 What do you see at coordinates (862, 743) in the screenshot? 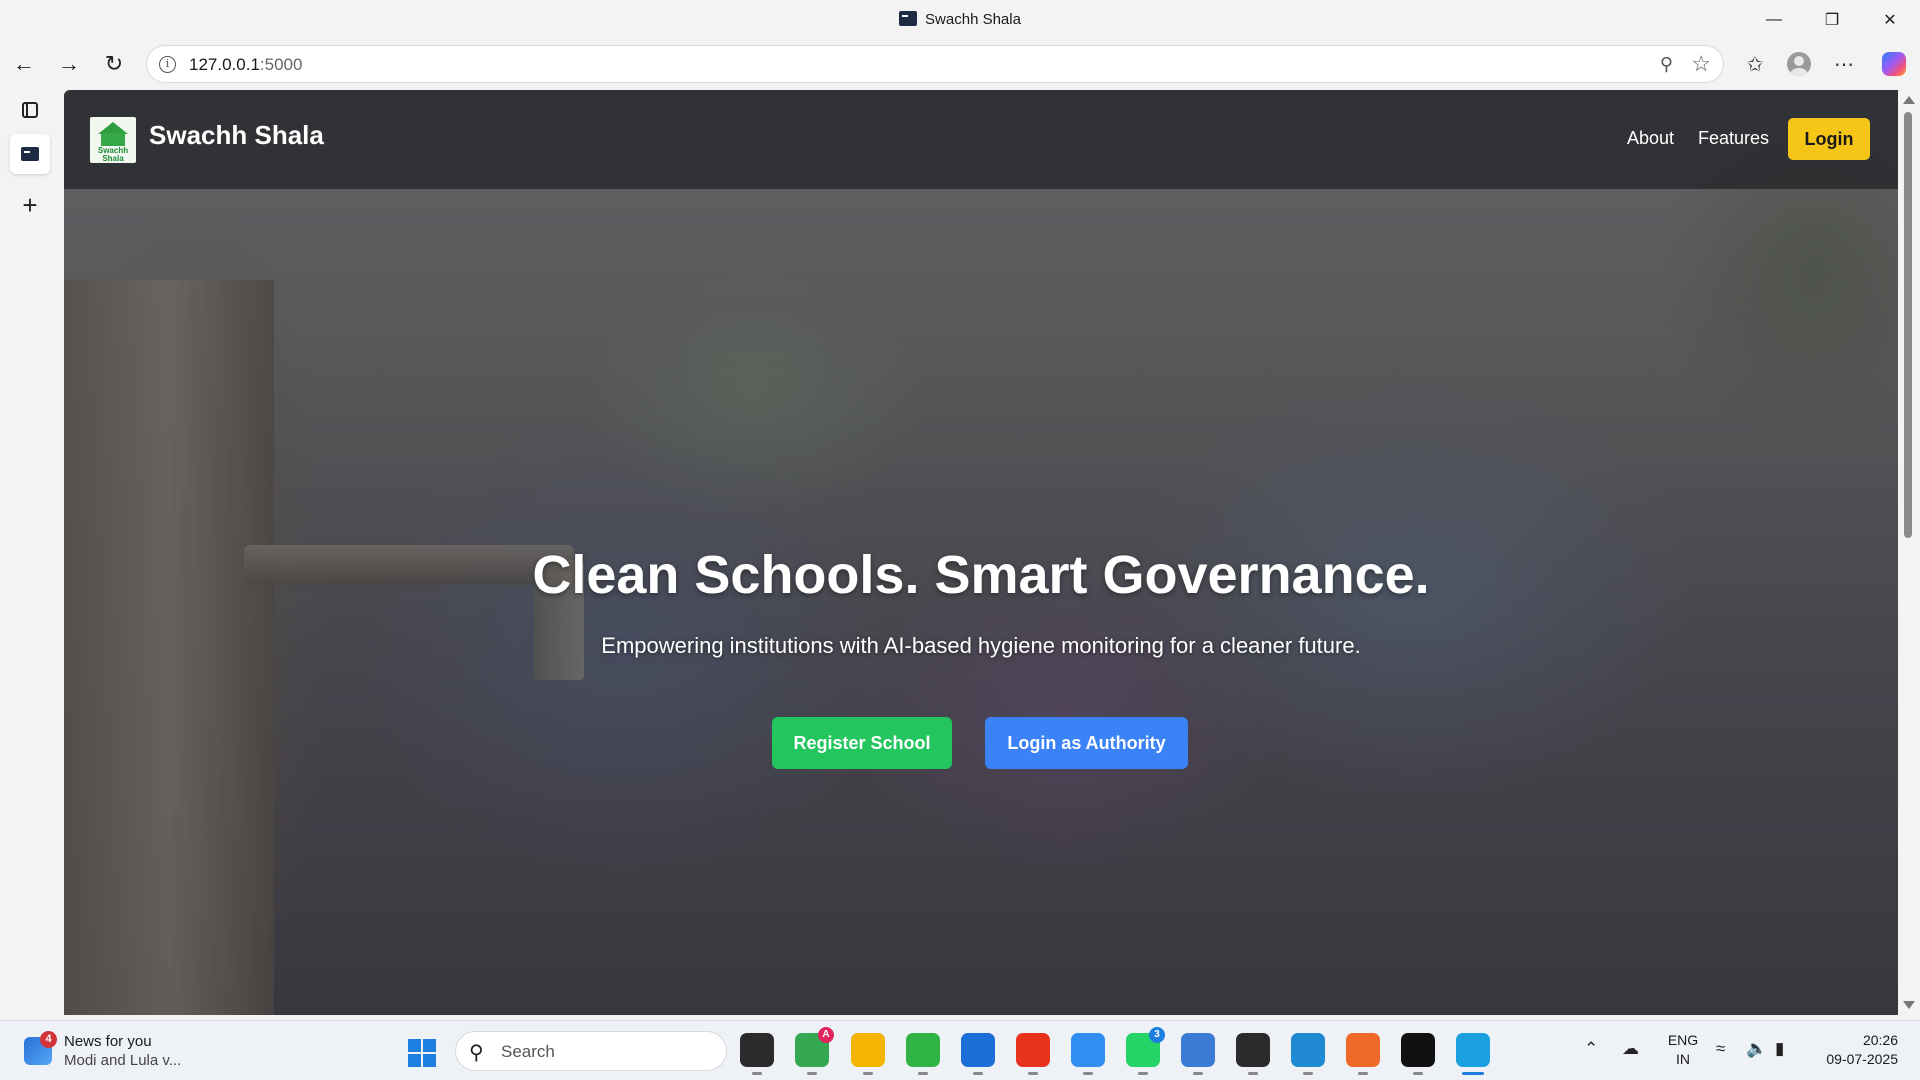
I see `register-school-button: Register School` at bounding box center [862, 743].